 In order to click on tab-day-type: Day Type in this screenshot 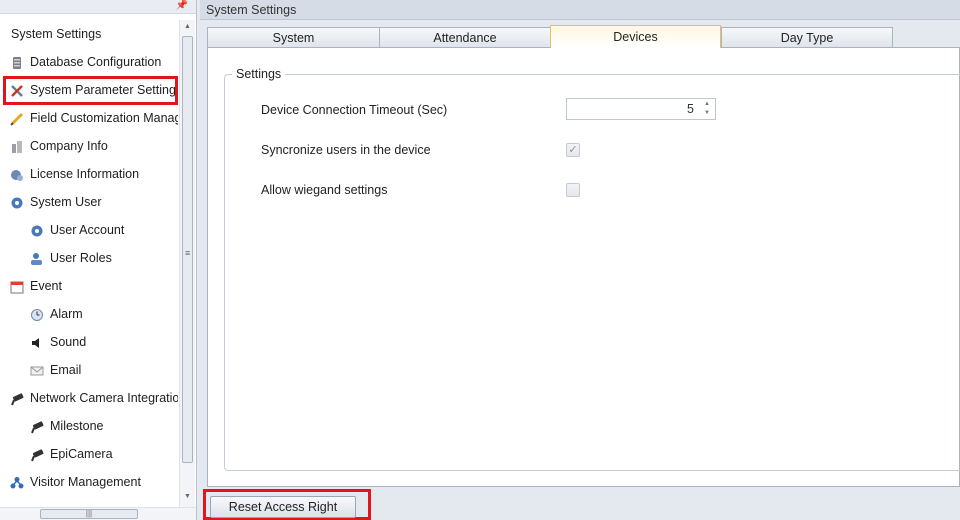, I will do `click(807, 37)`.